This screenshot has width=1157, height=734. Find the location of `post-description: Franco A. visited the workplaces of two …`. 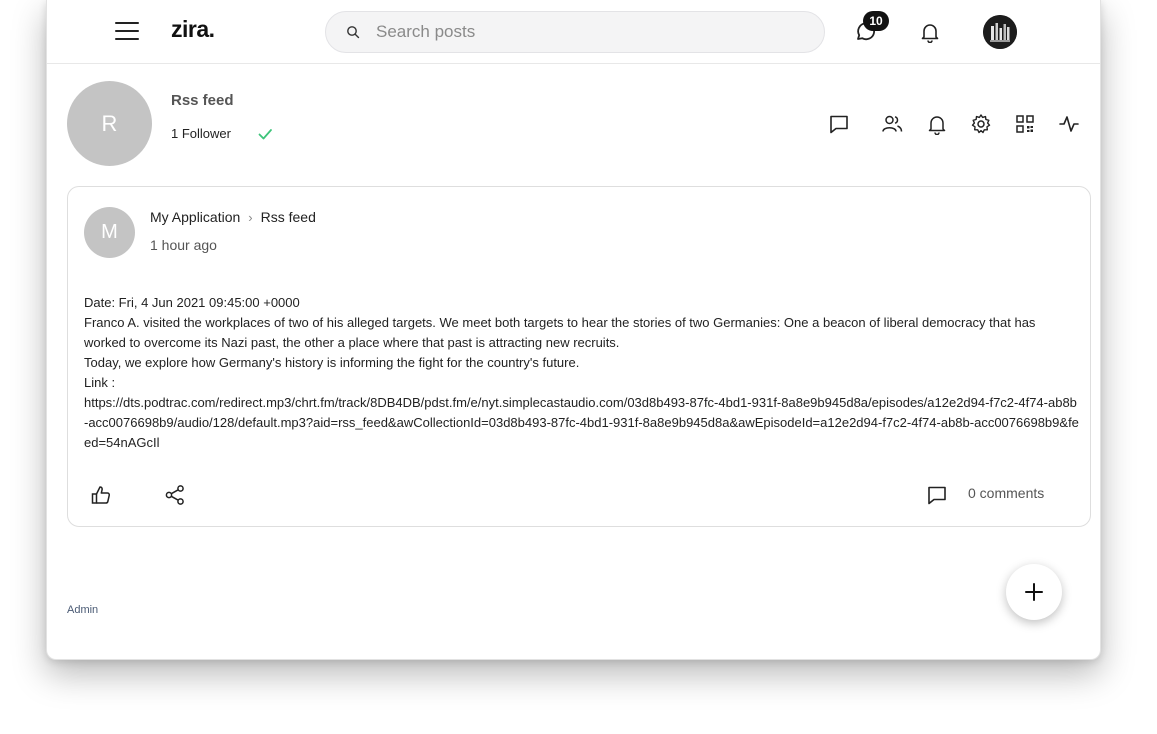

post-description: Franco A. visited the workplaces of two … is located at coordinates (560, 332).